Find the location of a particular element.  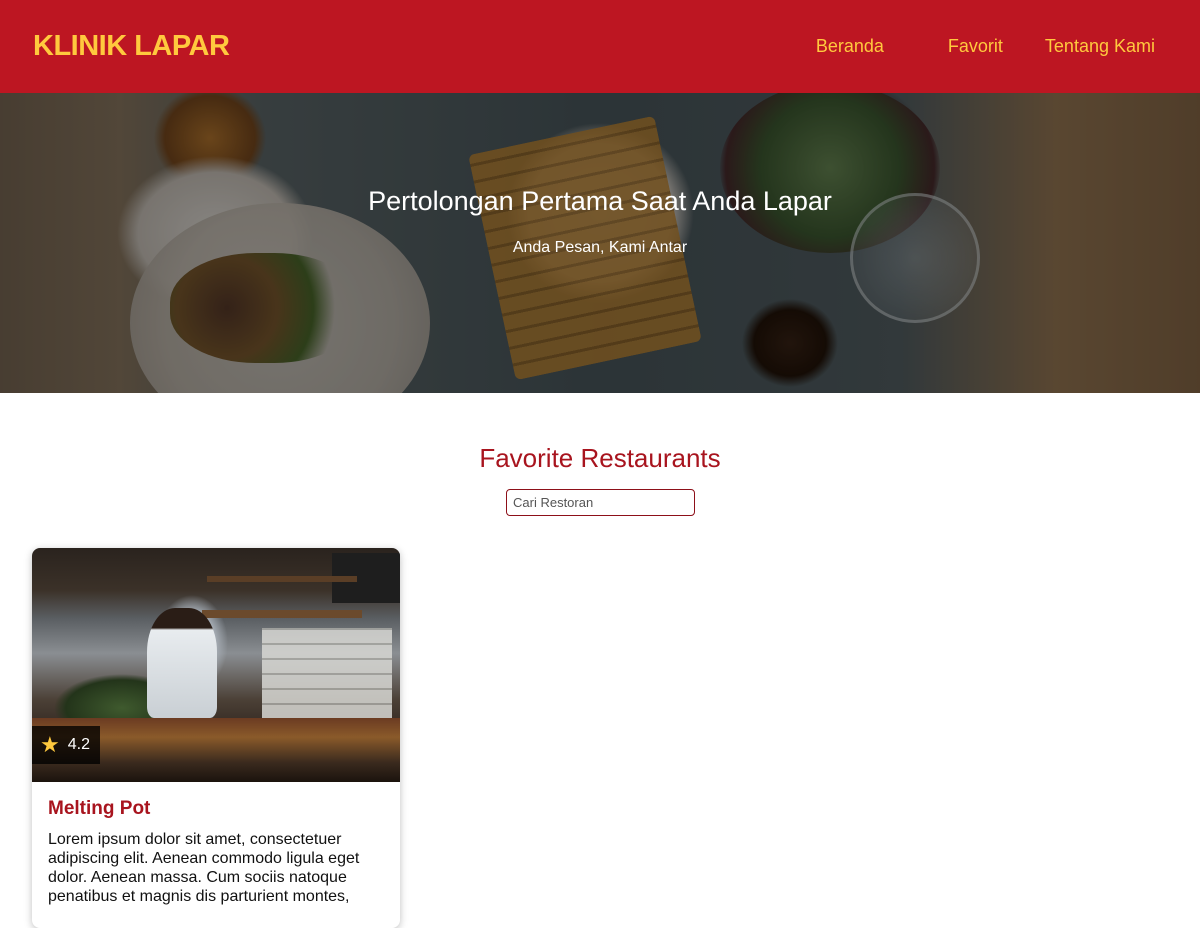

hero-subtitle: Anda Pesan, Kami Antar is located at coordinates (600, 247).